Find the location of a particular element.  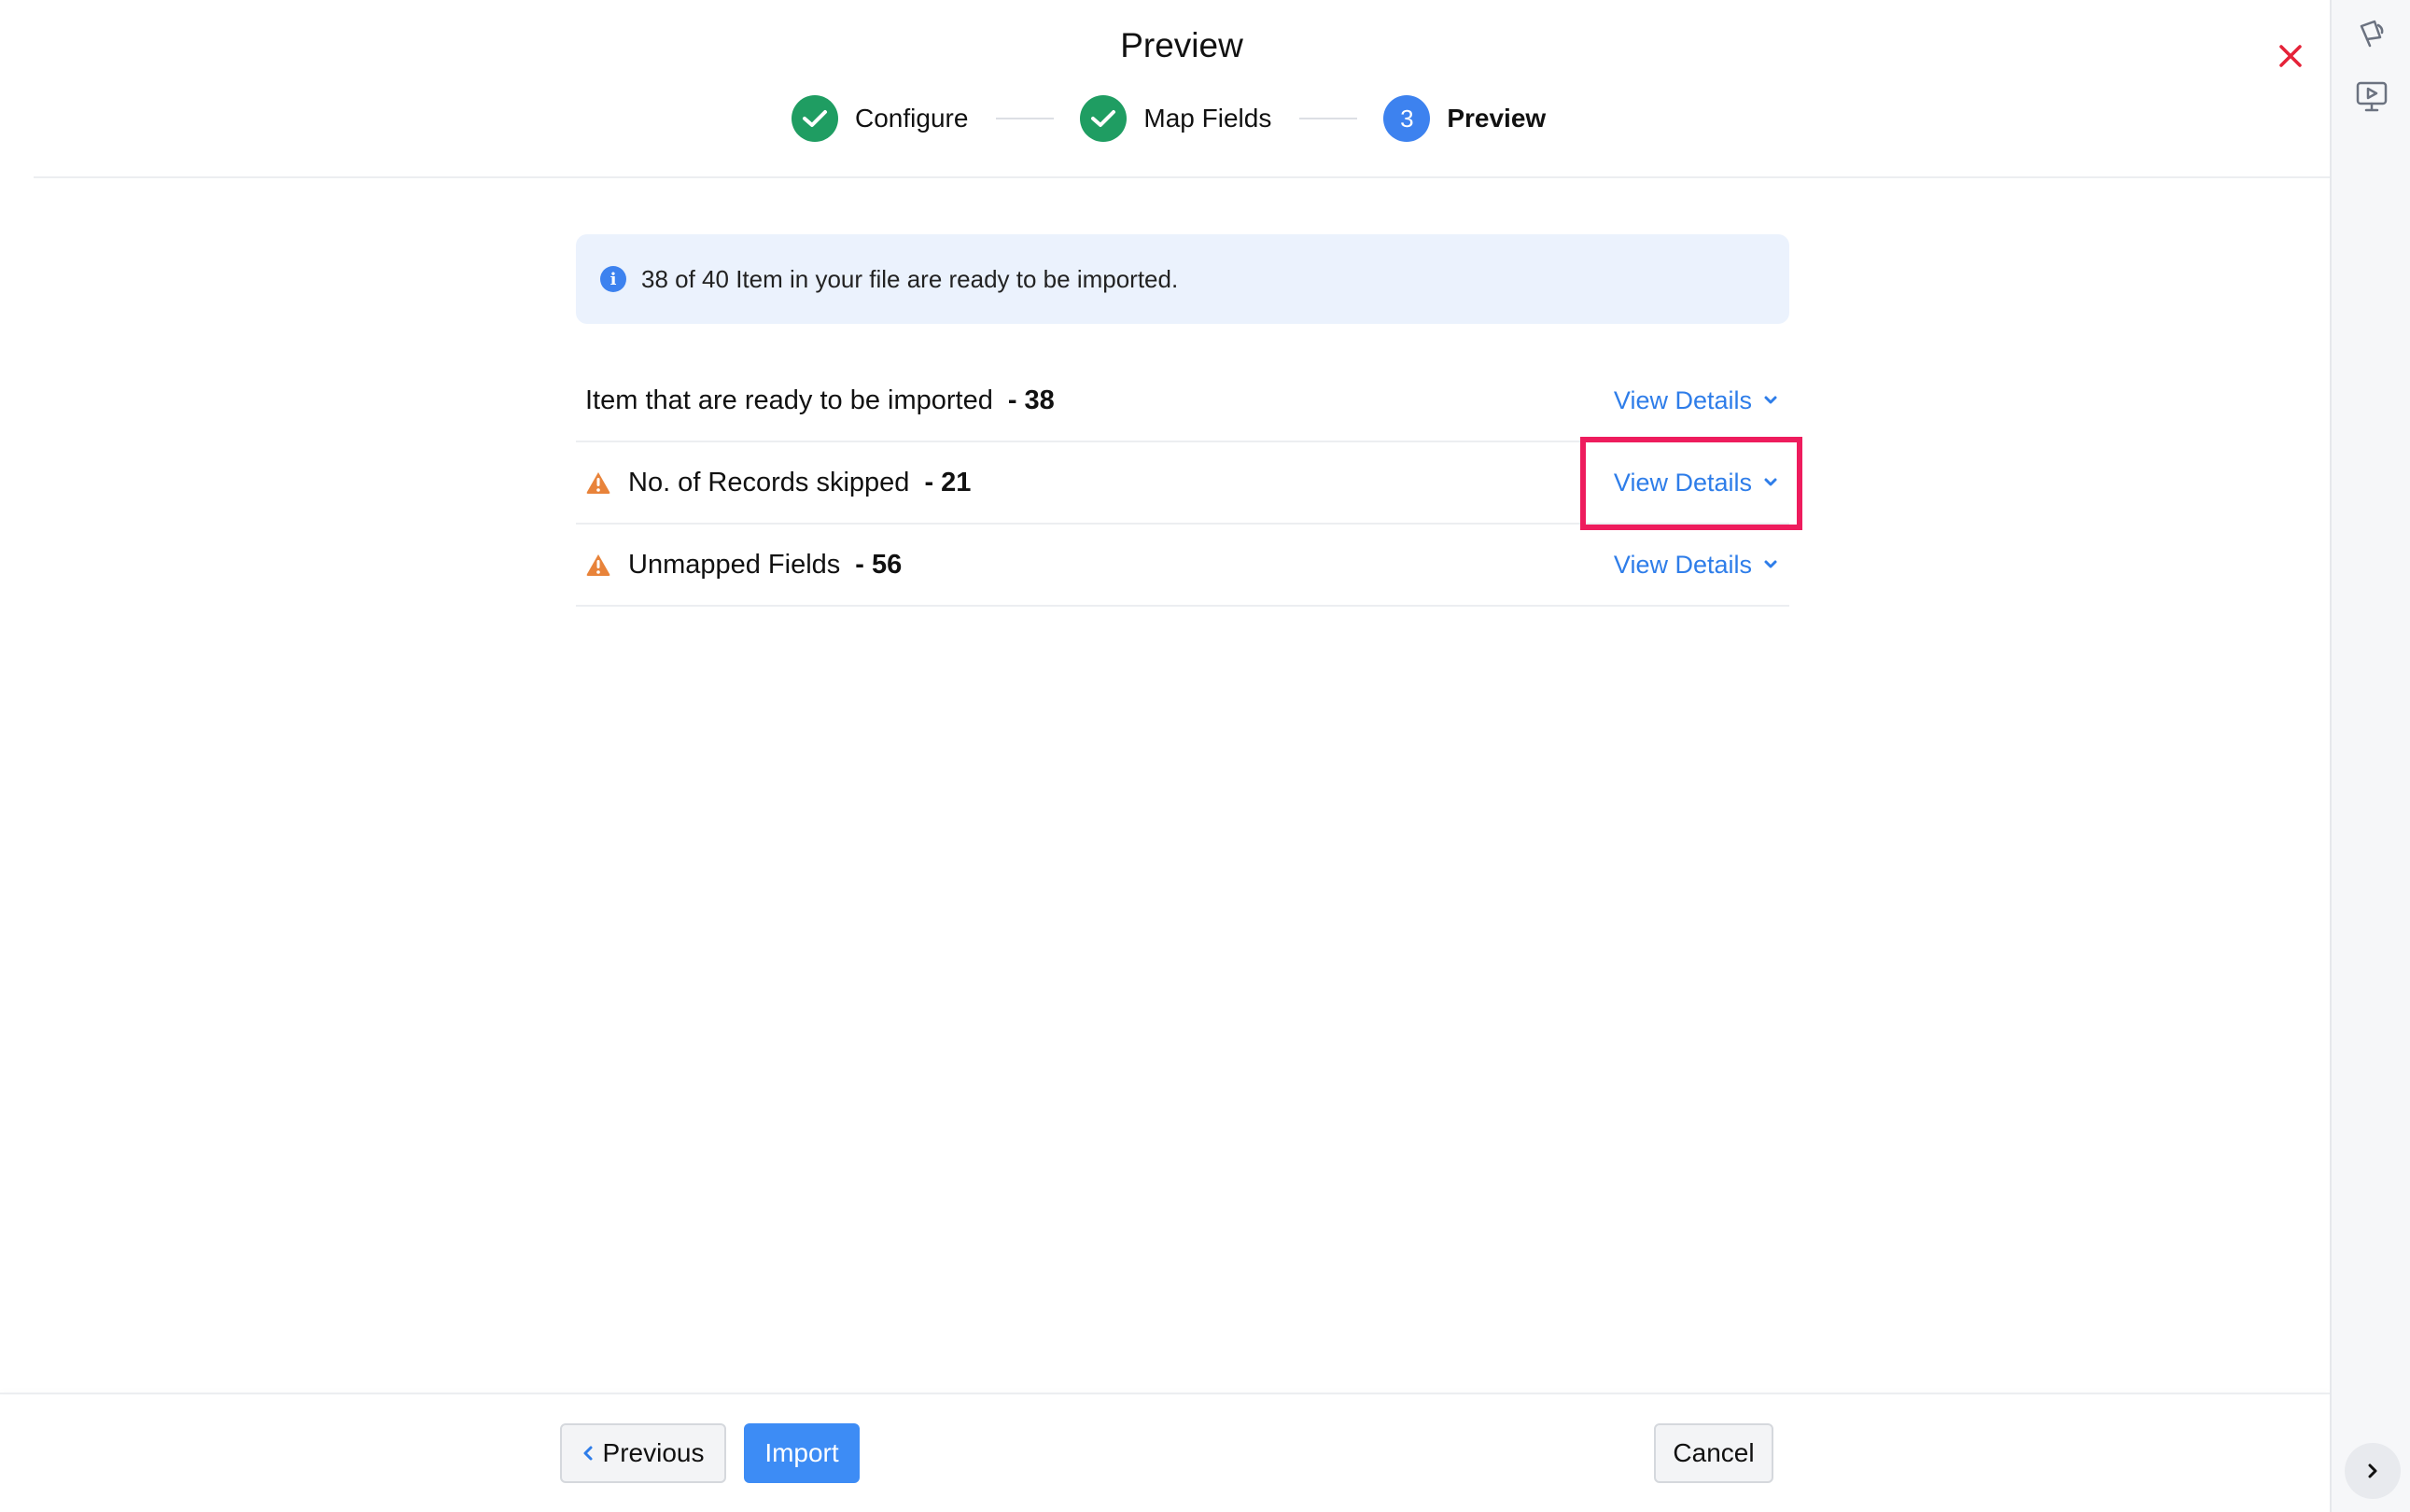

previous-label: Previous is located at coordinates (653, 1452).